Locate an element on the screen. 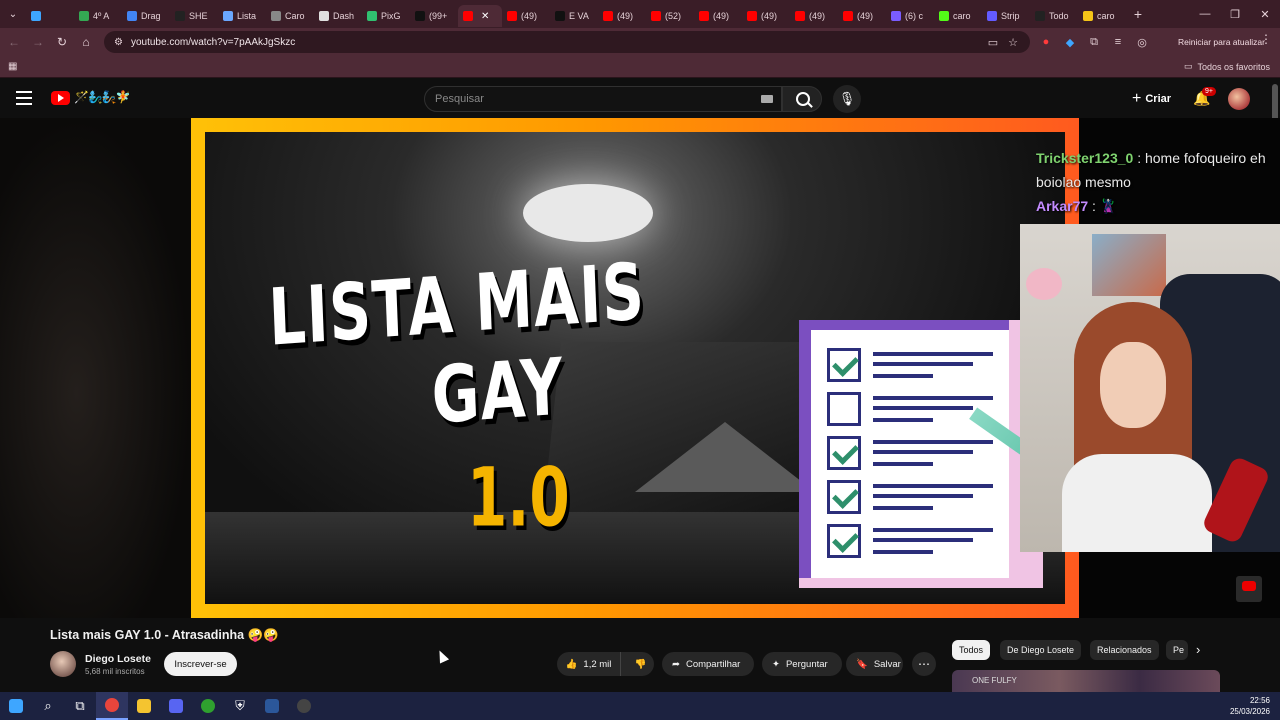  browser-tab: (6) c is located at coordinates (910, 16).